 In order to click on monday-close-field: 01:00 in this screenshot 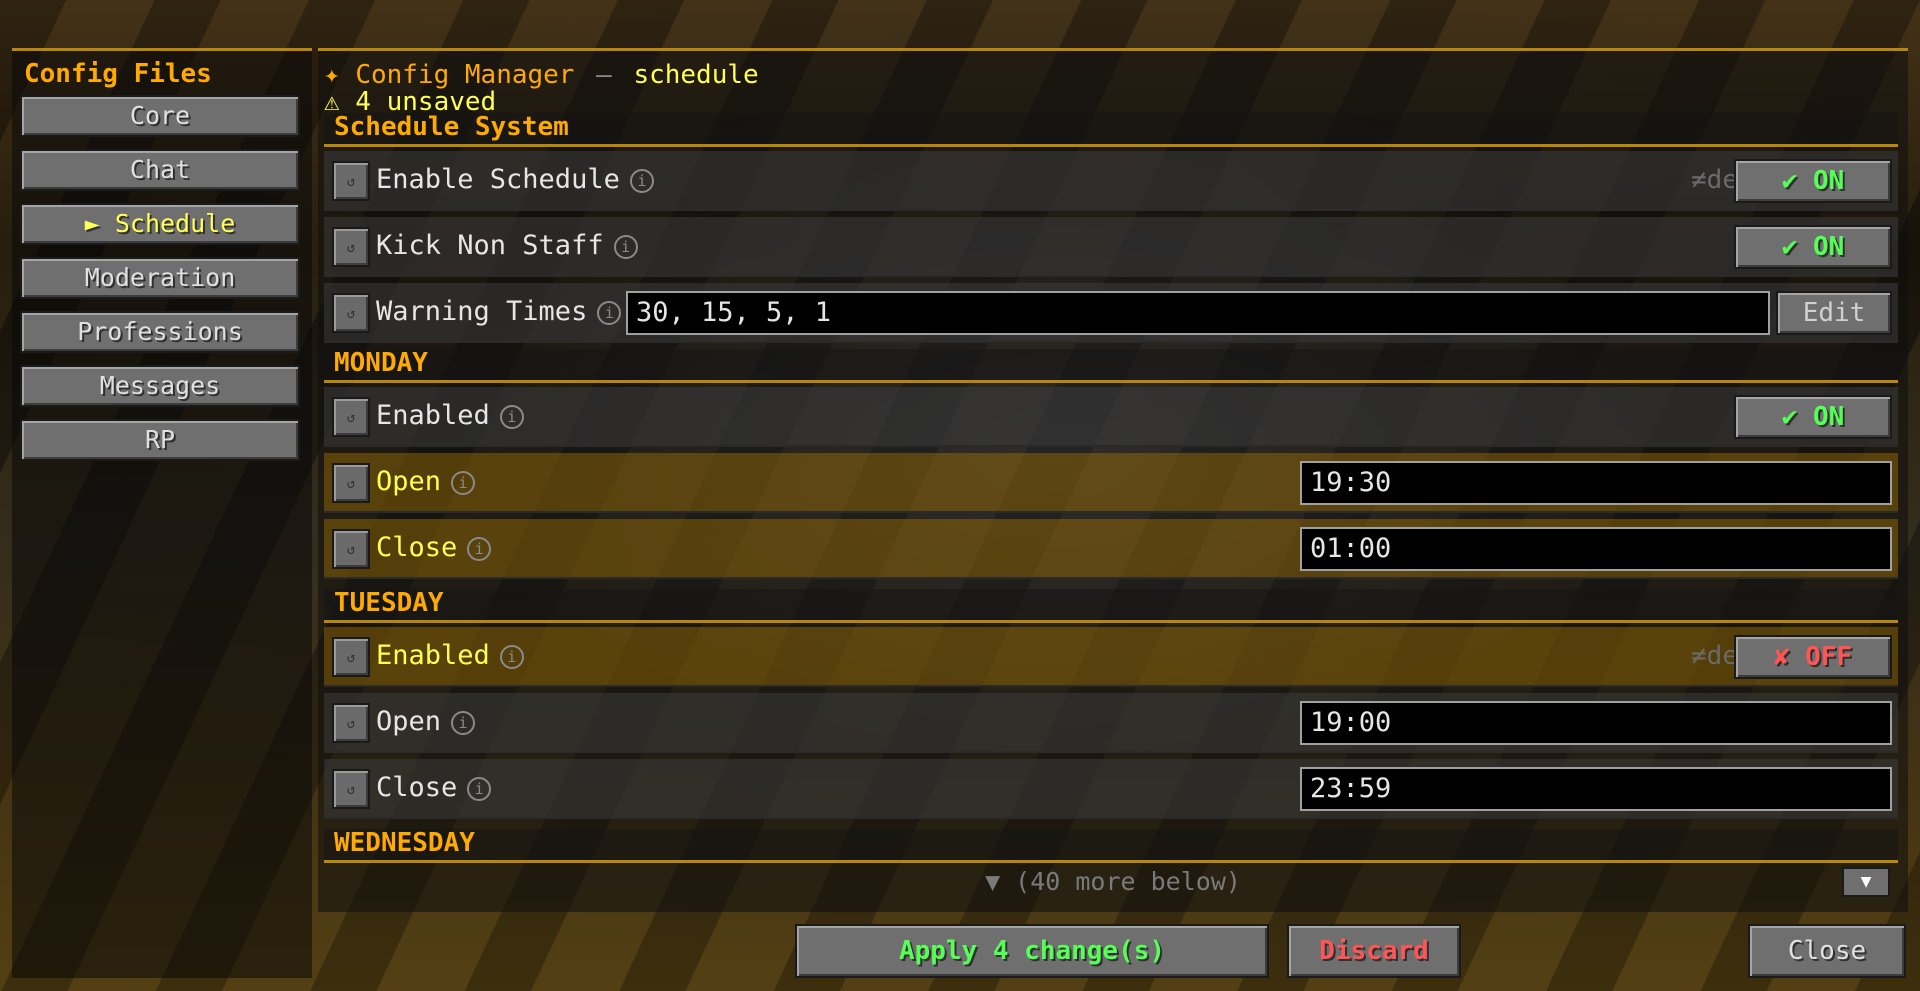, I will do `click(1596, 549)`.